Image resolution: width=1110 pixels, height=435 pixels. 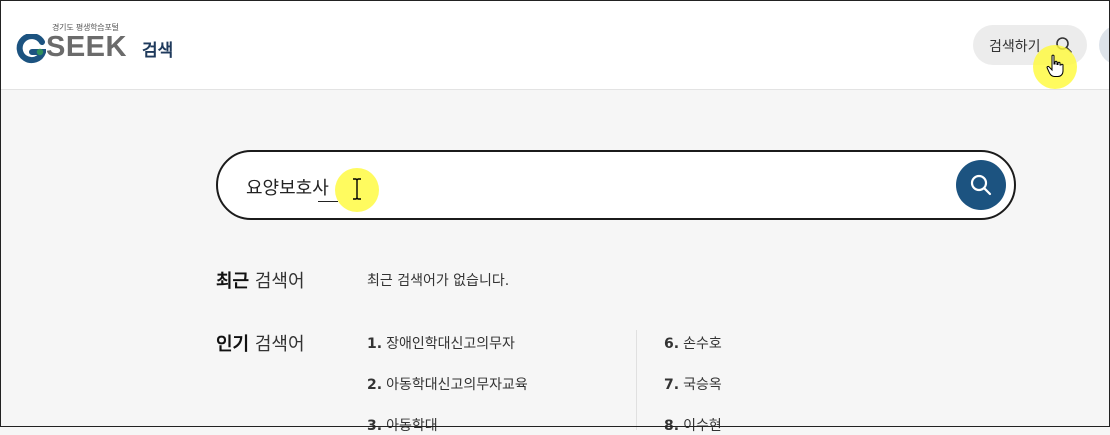 What do you see at coordinates (375, 344) in the screenshot?
I see `popular-rank: 1.` at bounding box center [375, 344].